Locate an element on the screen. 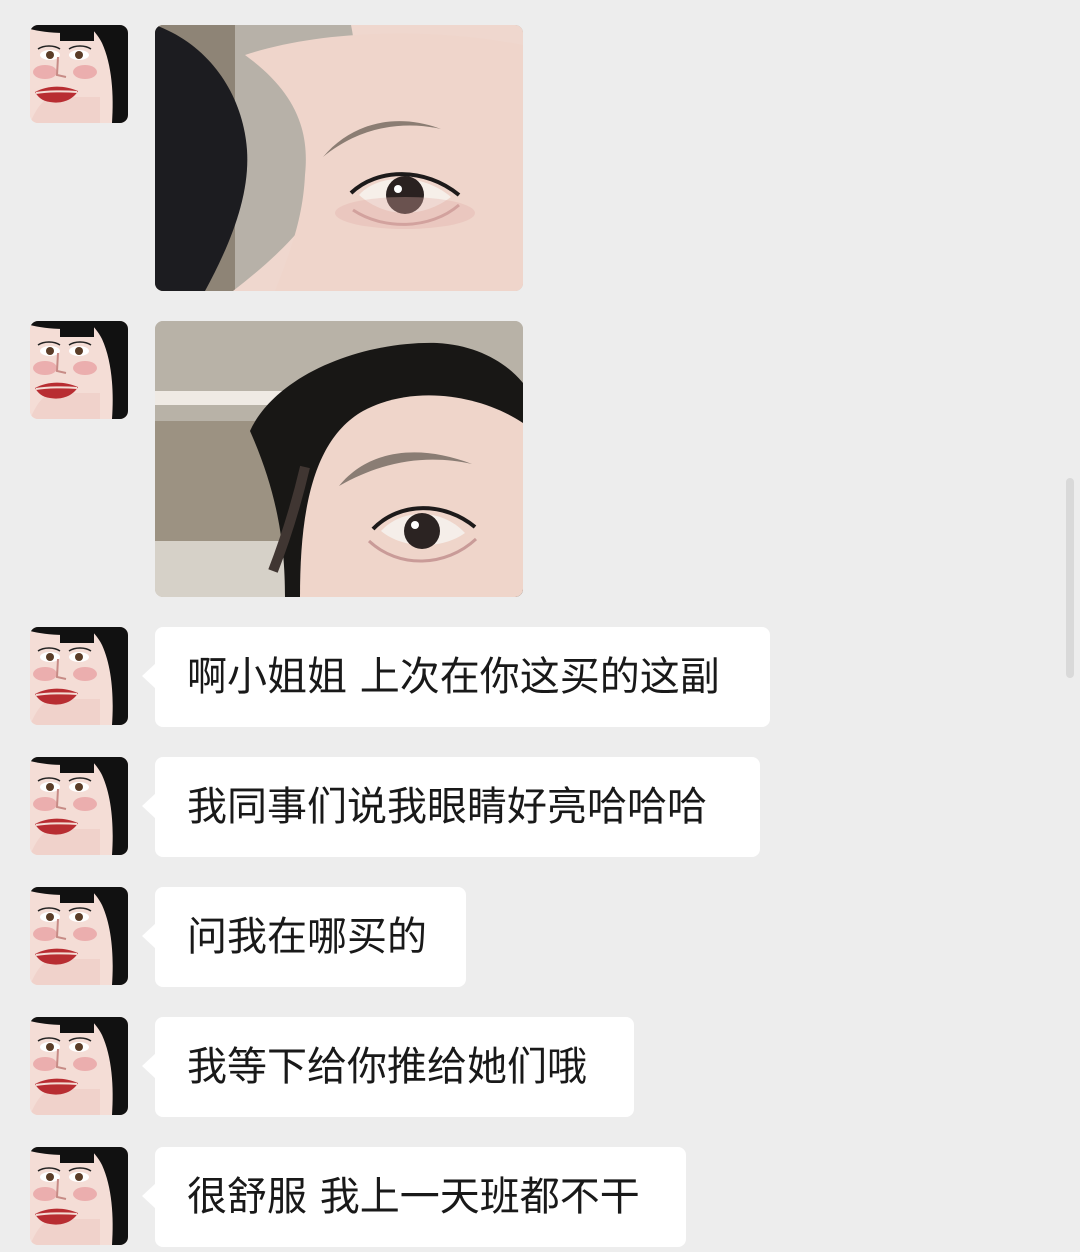 This screenshot has height=1252, width=1080. message-bubble: 问我在哪买的 is located at coordinates (304, 937).